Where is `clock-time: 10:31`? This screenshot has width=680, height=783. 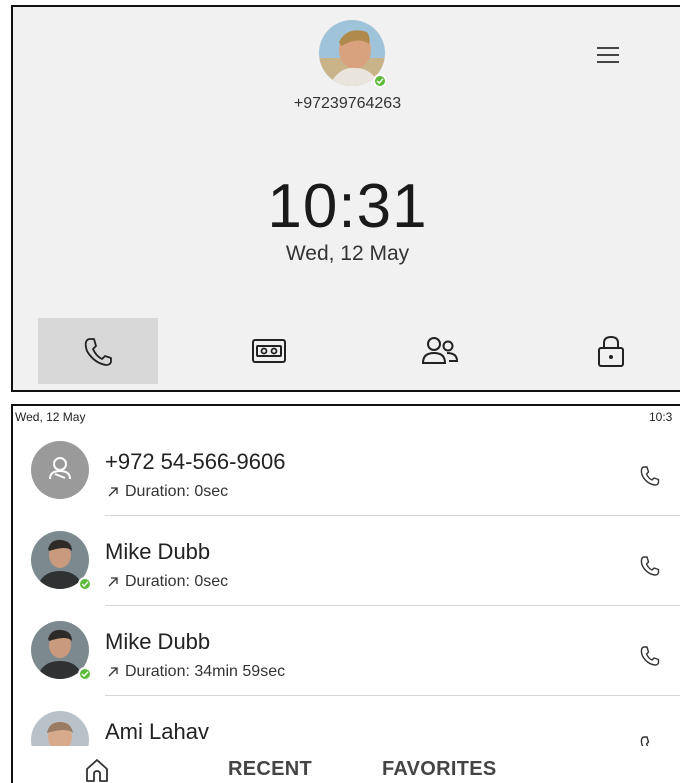 clock-time: 10:31 is located at coordinates (347, 206).